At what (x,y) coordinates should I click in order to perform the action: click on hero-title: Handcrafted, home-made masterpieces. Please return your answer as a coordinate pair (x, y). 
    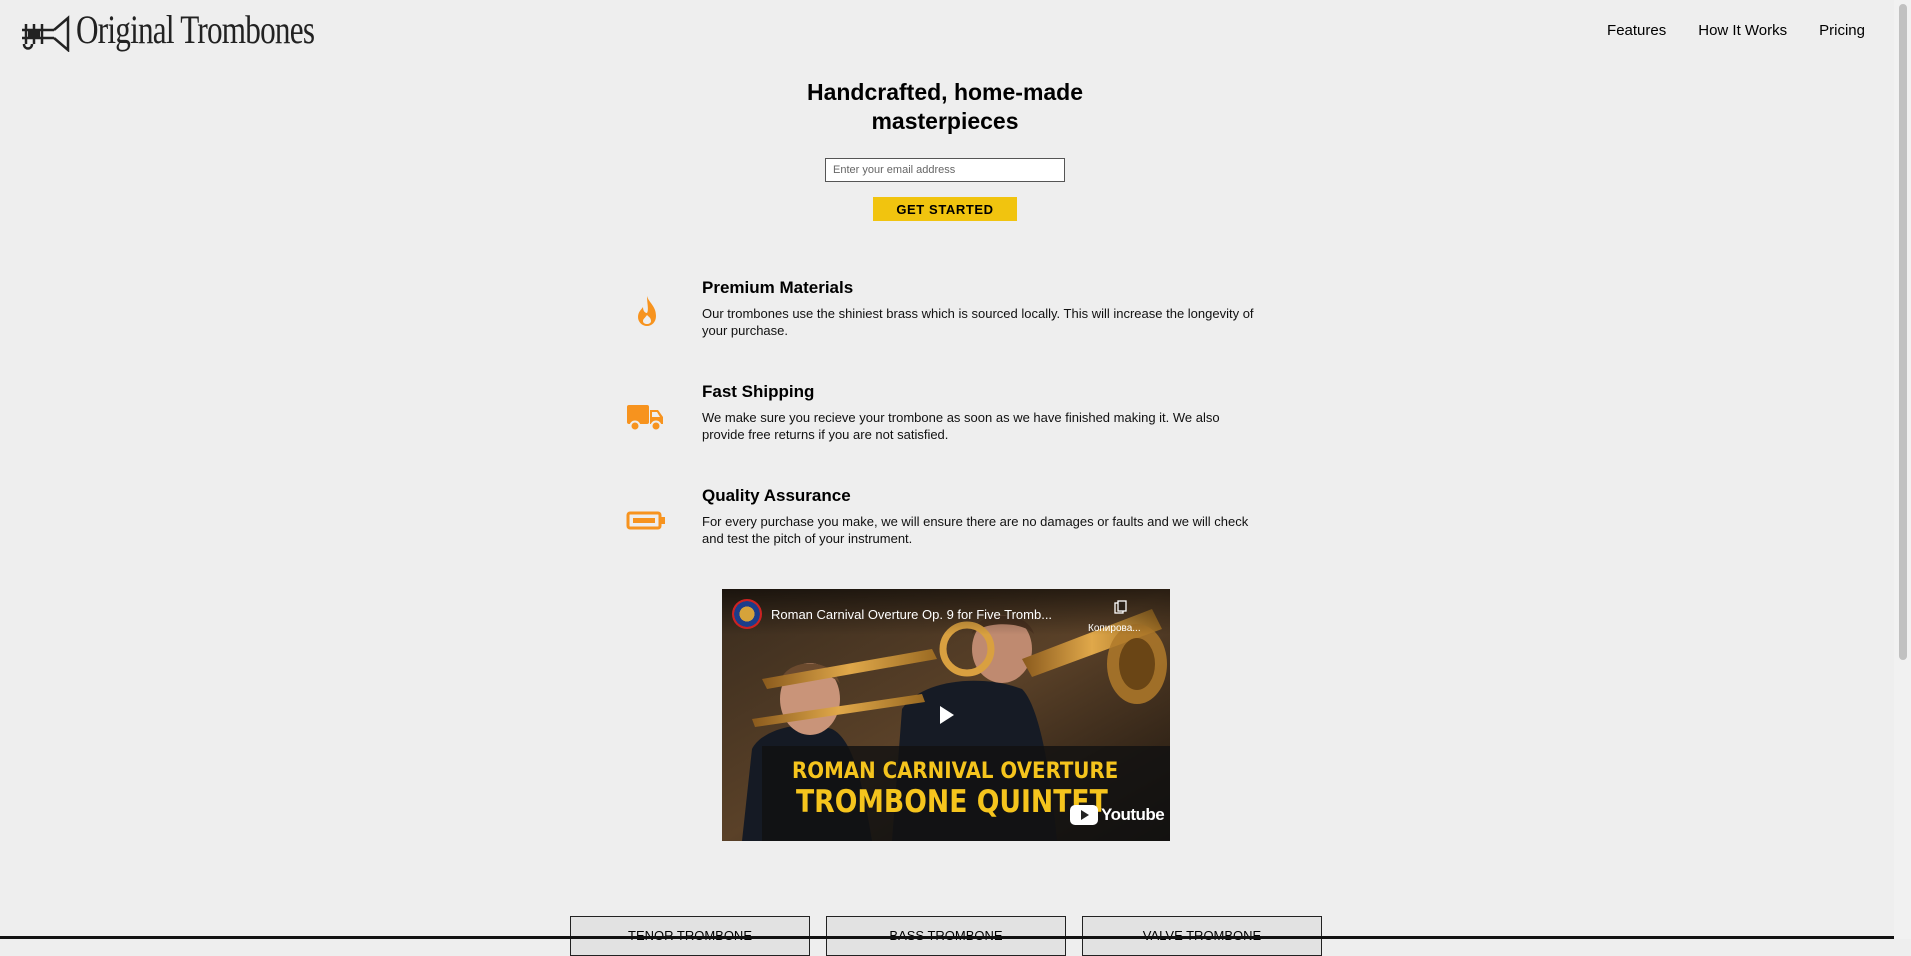
    Looking at the image, I should click on (945, 106).